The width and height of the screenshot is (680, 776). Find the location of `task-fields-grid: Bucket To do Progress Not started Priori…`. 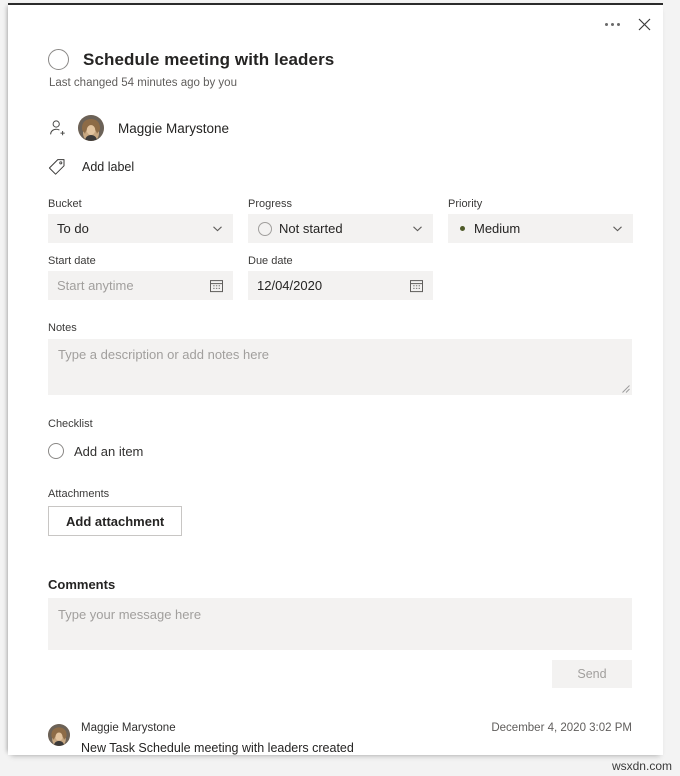

task-fields-grid: Bucket To do Progress Not started Priori… is located at coordinates (344, 249).